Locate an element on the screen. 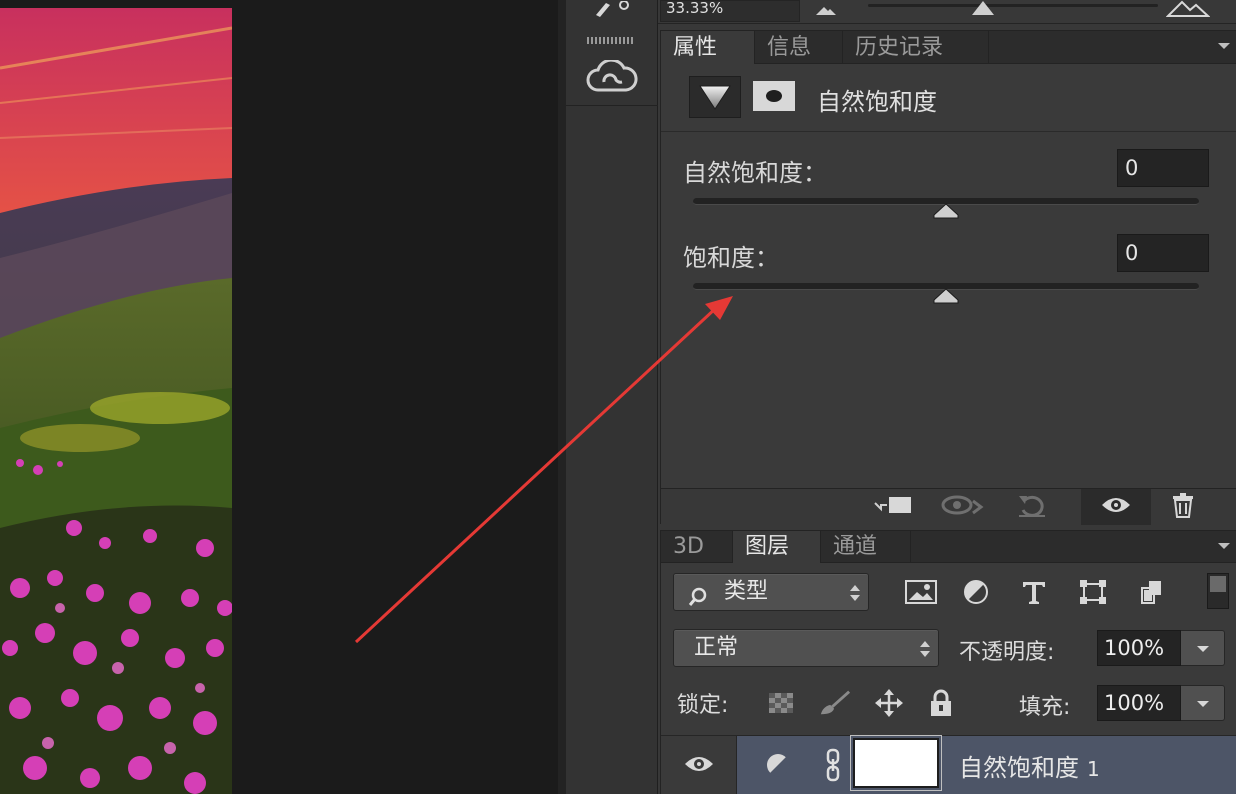  creative-cloud-button is located at coordinates (612, 79).